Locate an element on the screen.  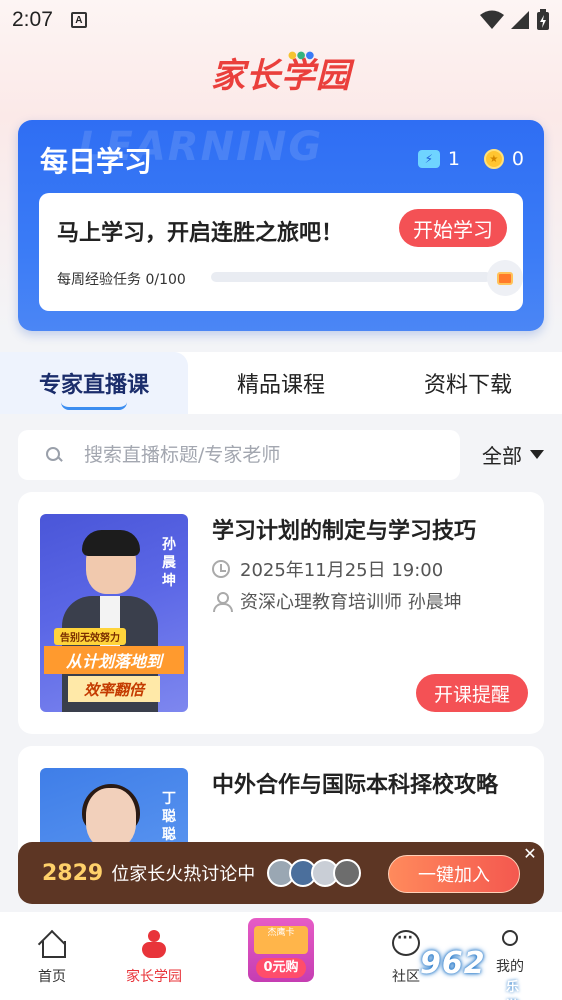
search-input is located at coordinates (254, 455).